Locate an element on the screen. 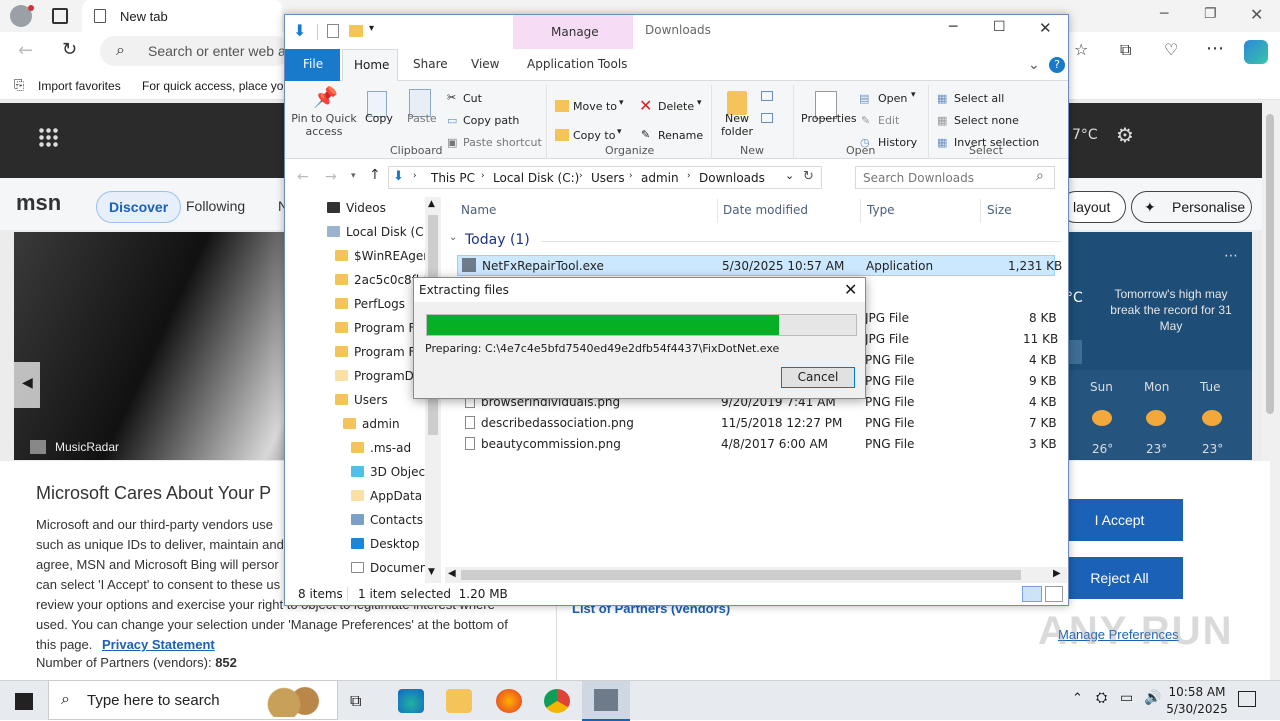 Image resolution: width=1280 pixels, height=721 pixels. task-view-icon: ⧉ is located at coordinates (355, 701).